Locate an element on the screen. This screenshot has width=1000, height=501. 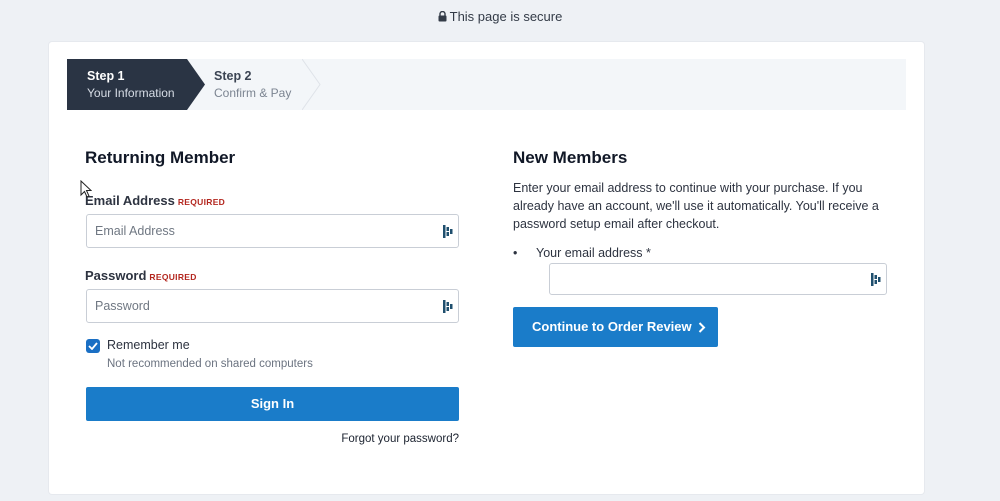
secure-notice: This page is secure is located at coordinates (500, 16).